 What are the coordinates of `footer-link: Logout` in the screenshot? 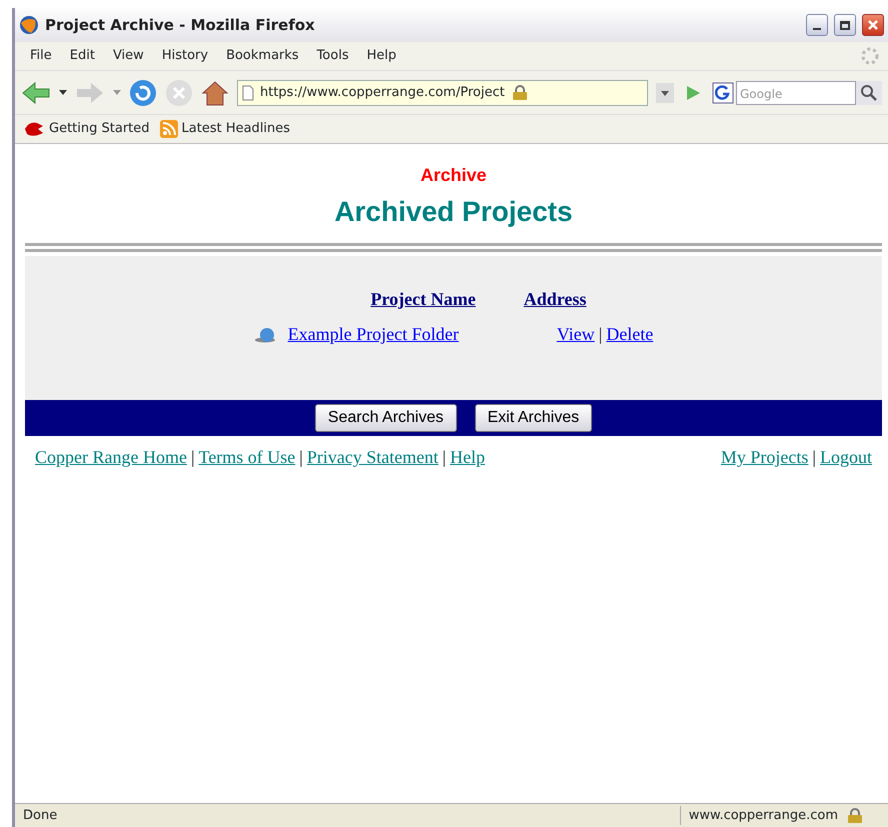 It's located at (846, 457).